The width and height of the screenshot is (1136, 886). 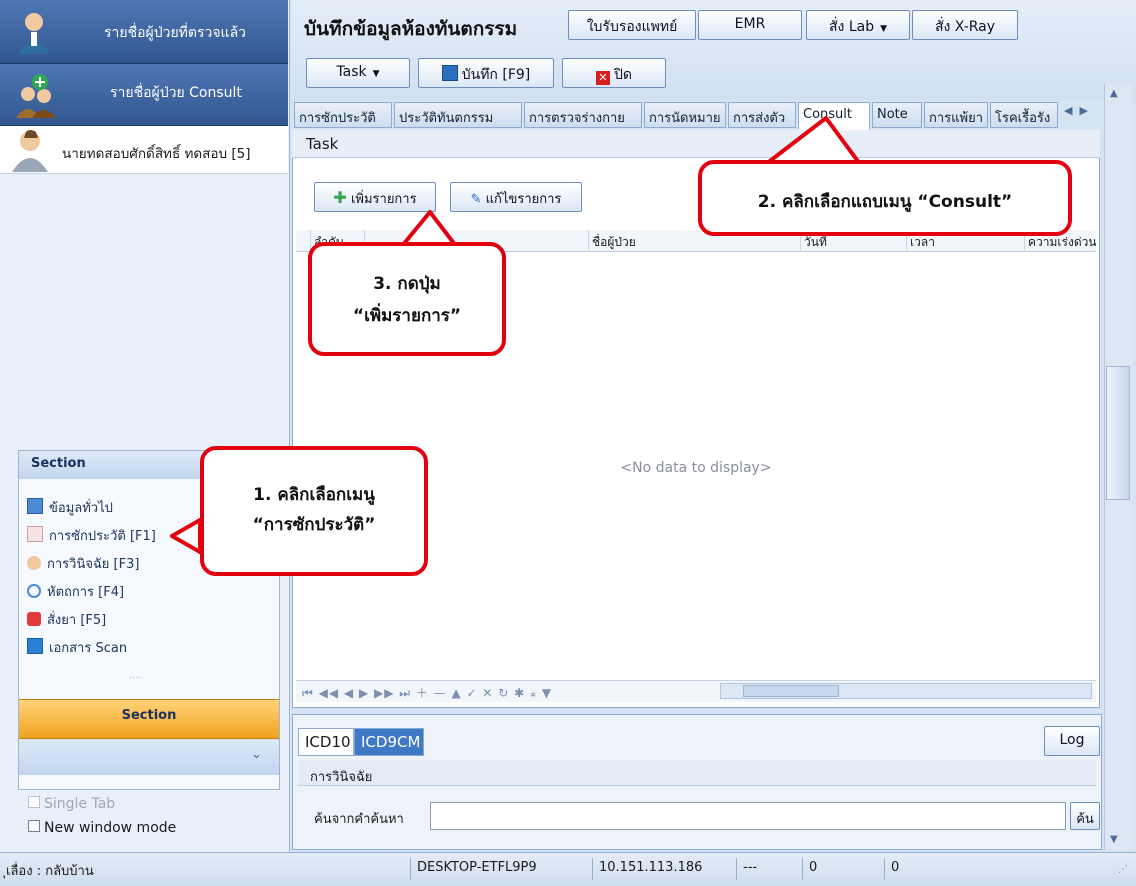 I want to click on callout-1-pointer, so click(x=186, y=536).